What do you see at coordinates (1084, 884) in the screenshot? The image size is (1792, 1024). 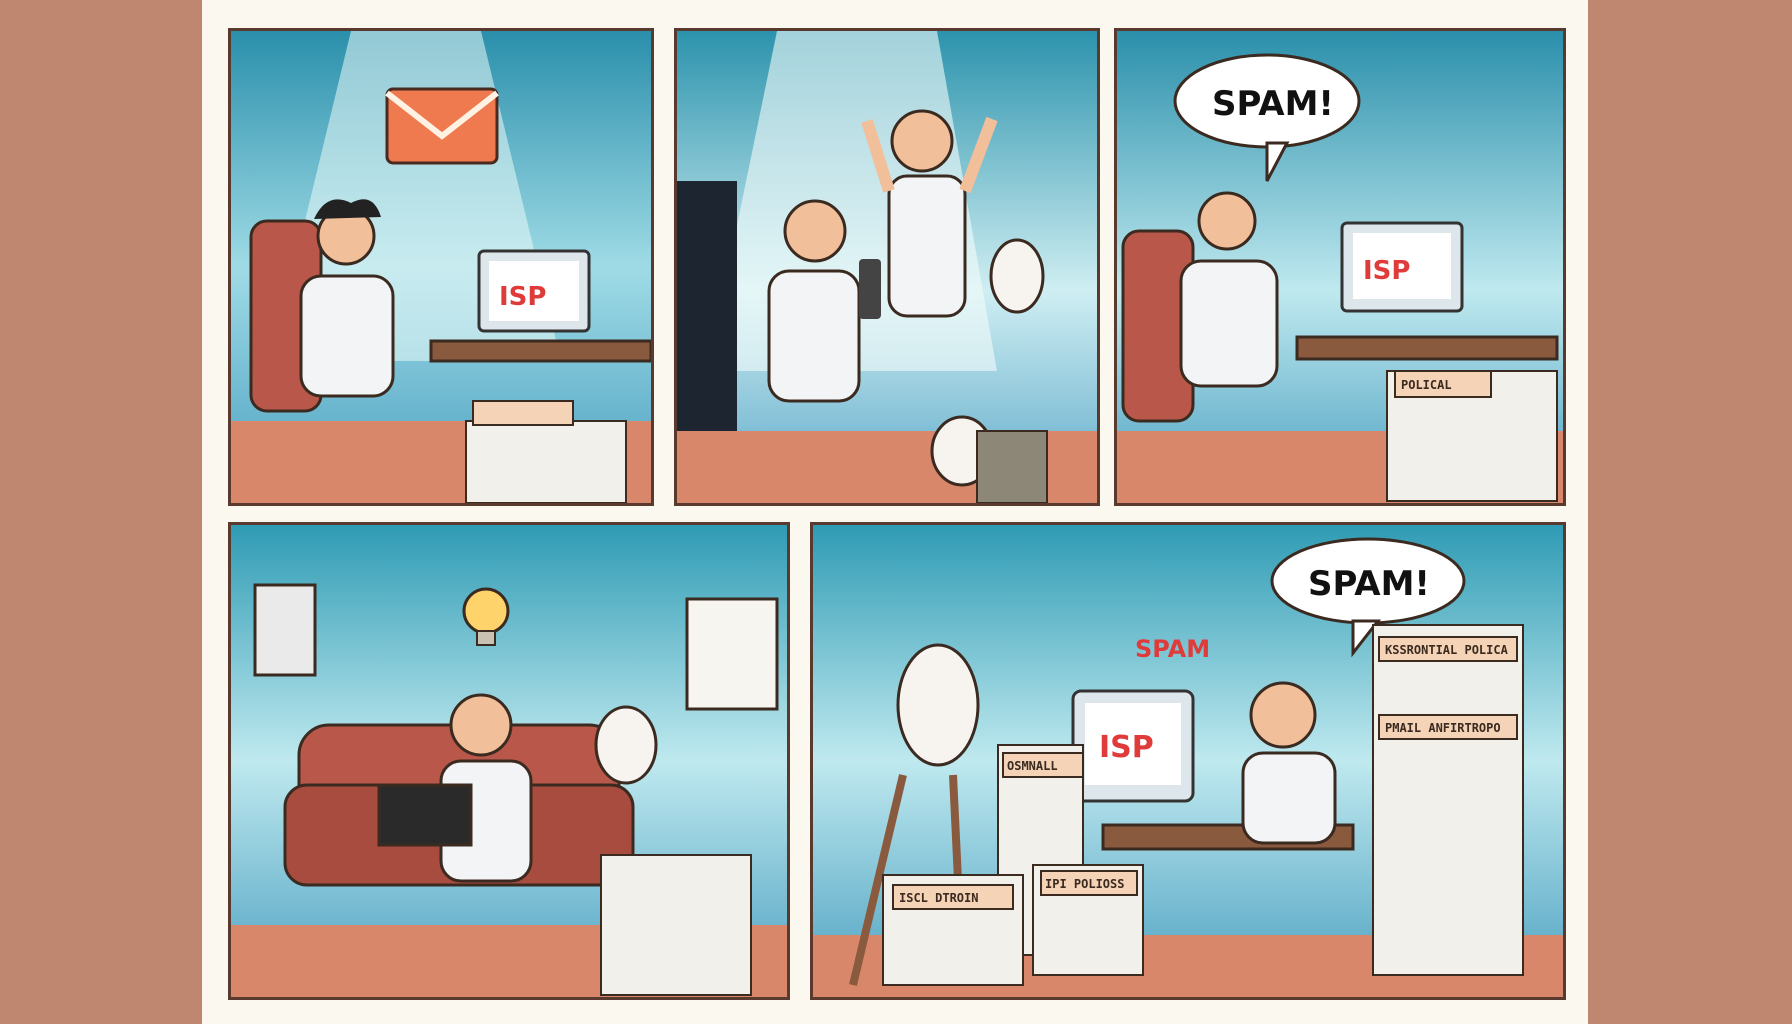 I see `box-label: IPI POLIOSS` at bounding box center [1084, 884].